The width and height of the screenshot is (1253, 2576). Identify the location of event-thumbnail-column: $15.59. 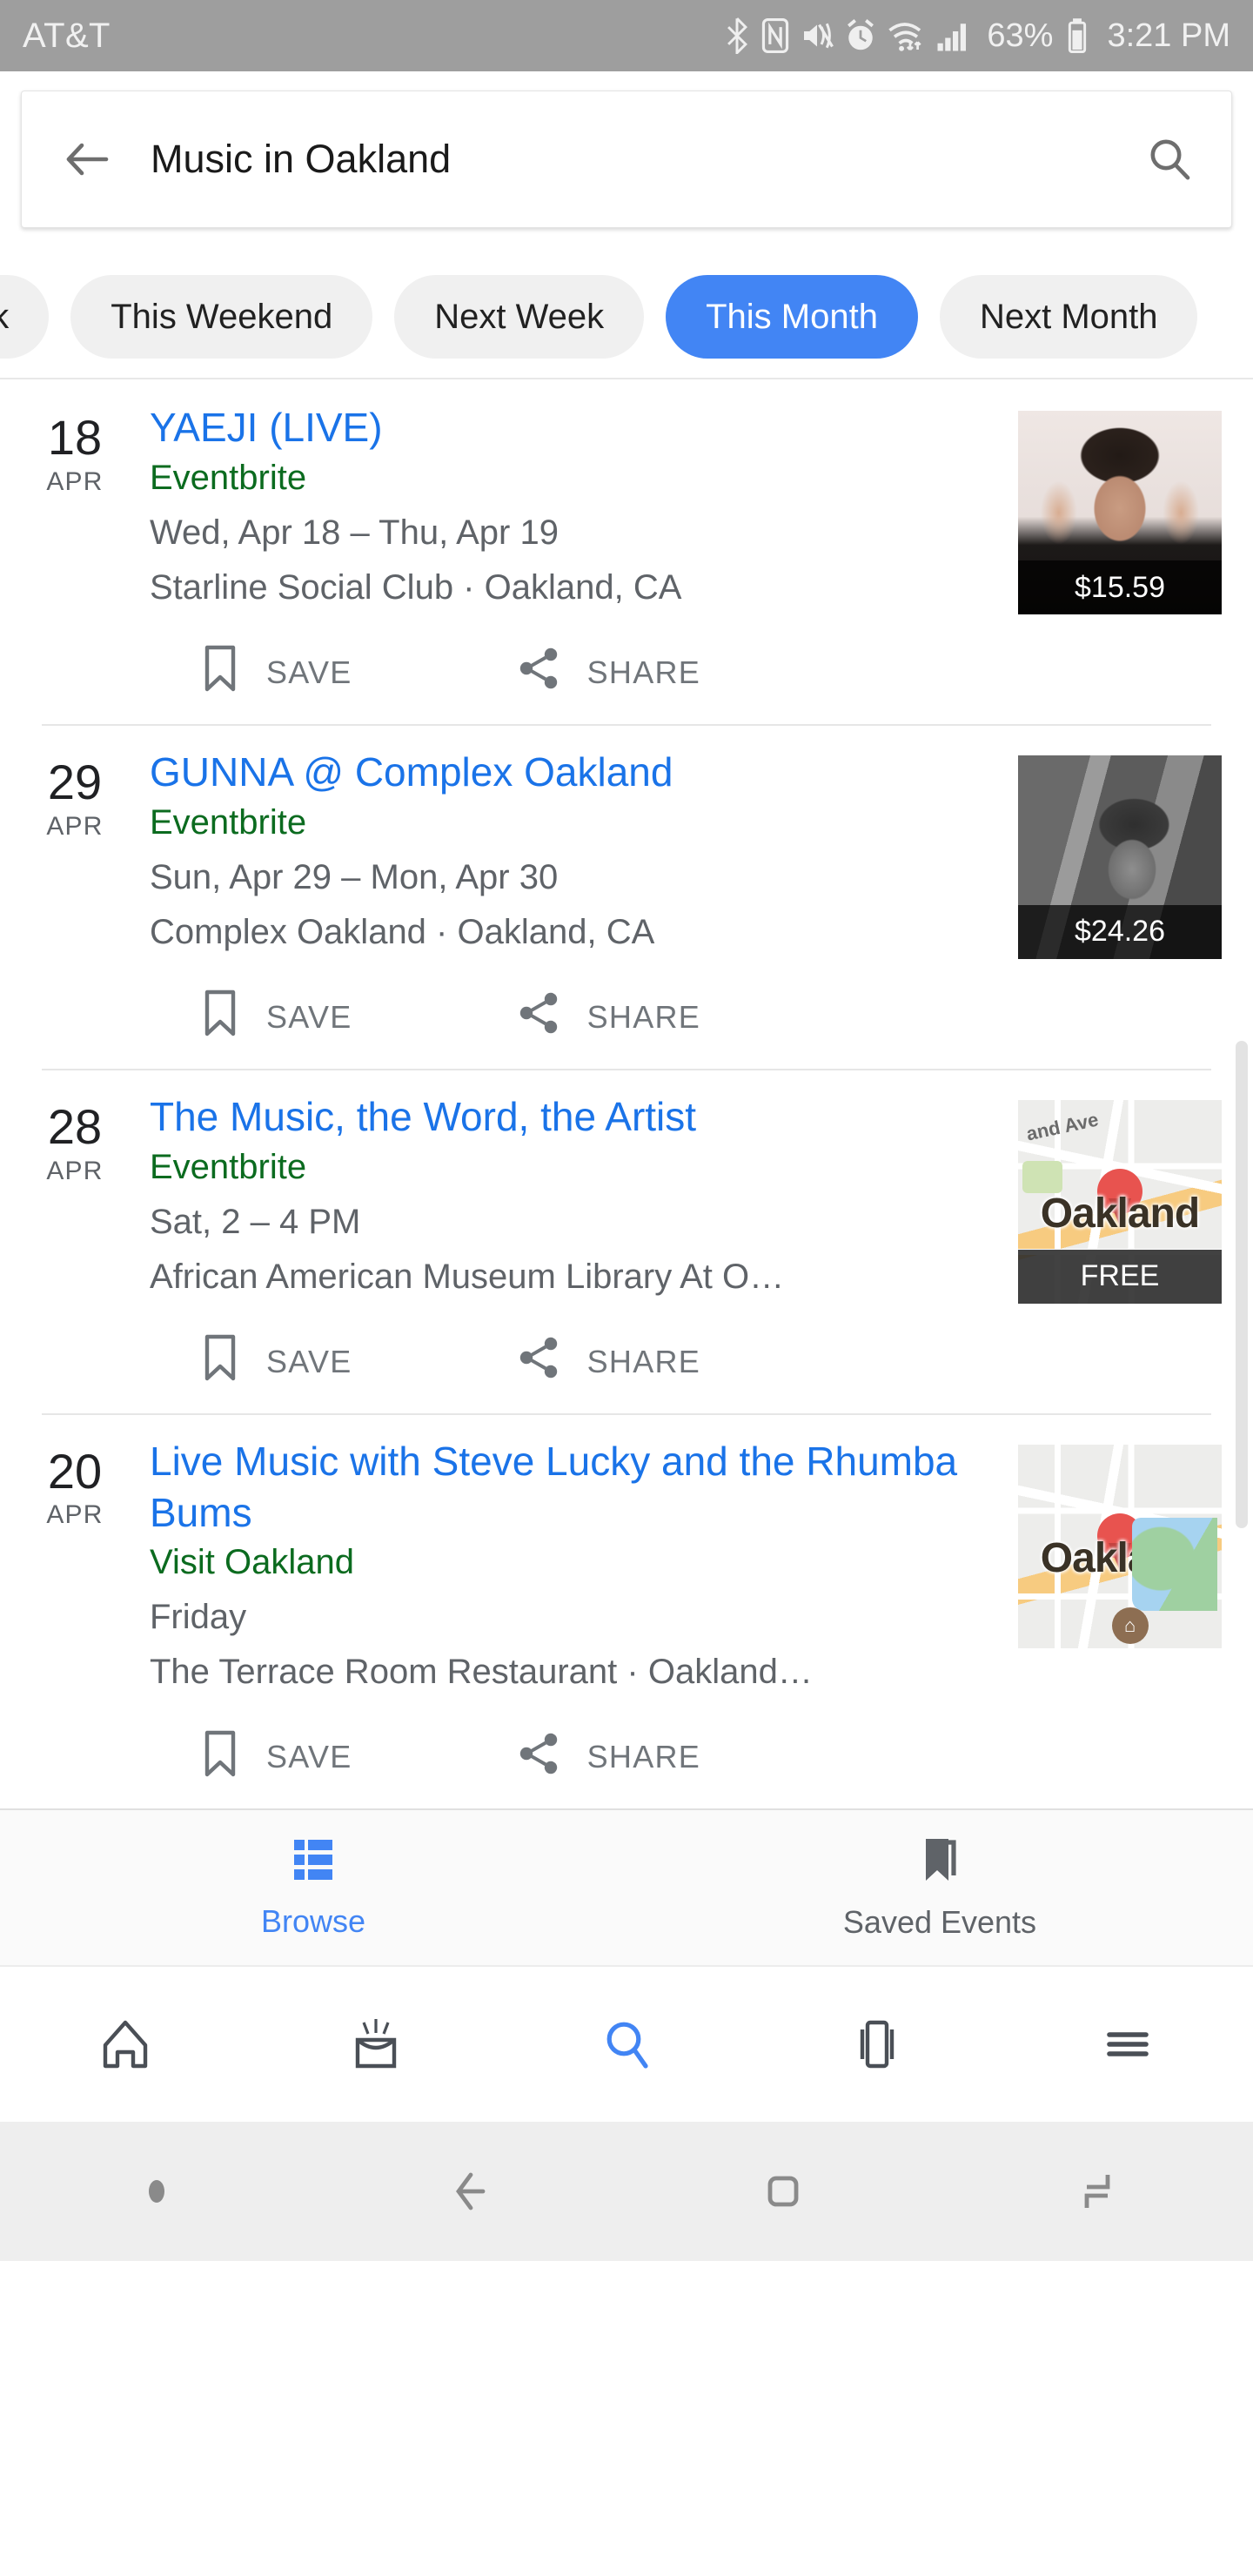
(1135, 563).